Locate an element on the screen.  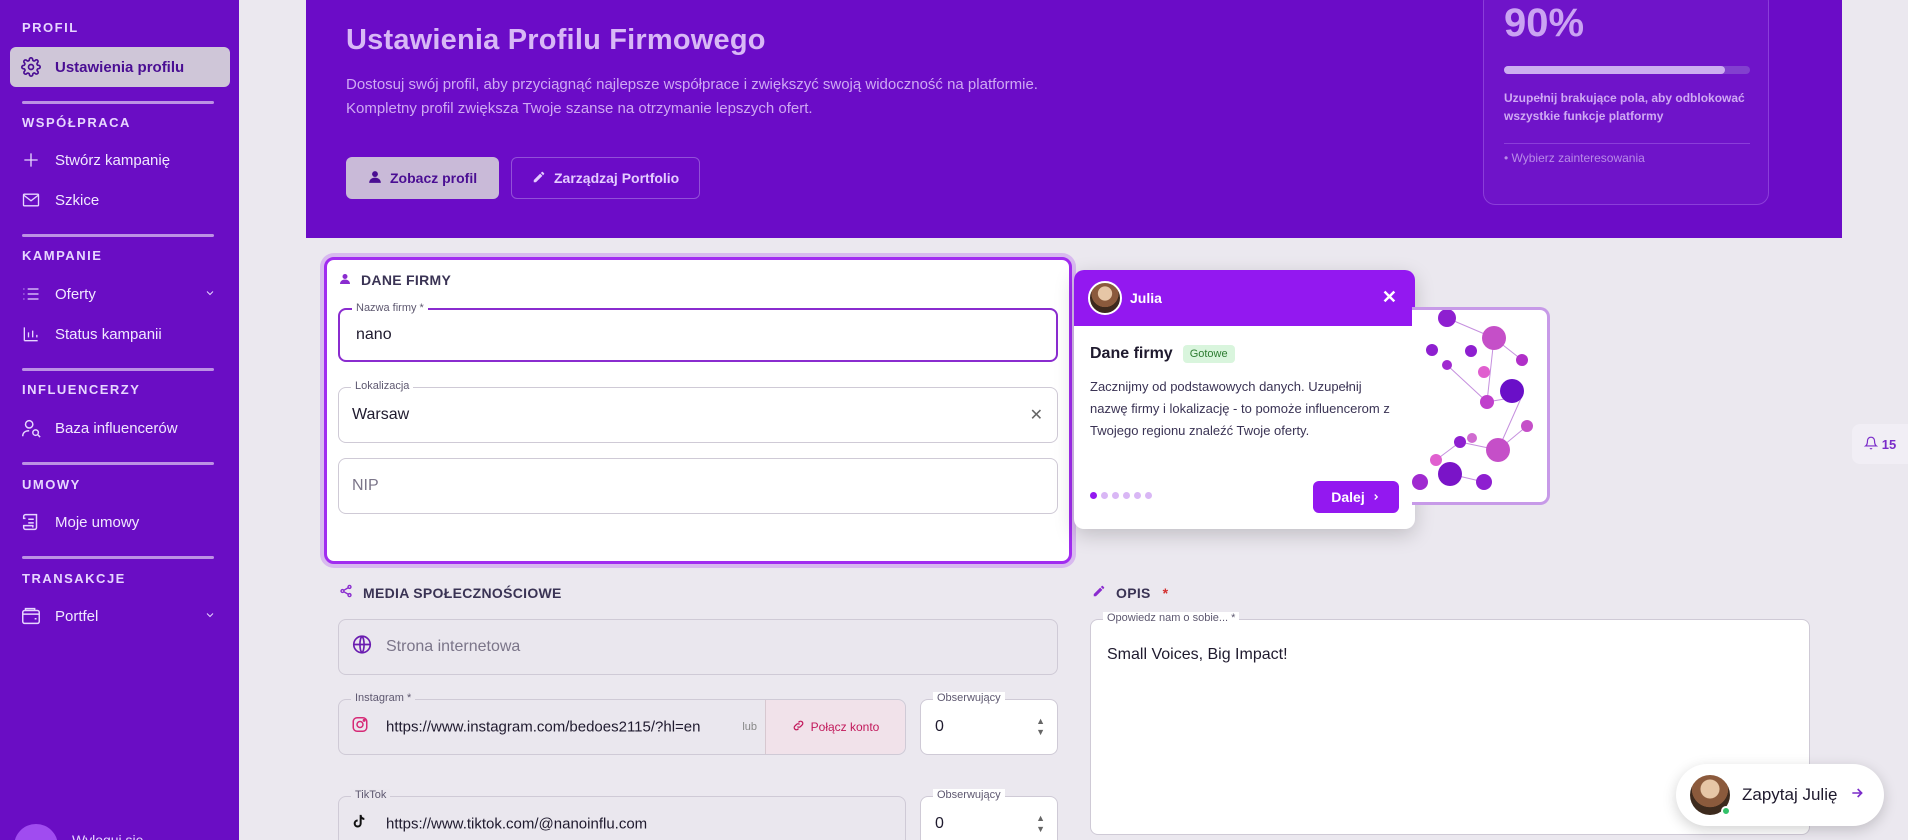
completion-progress-fill is located at coordinates (1615, 70).